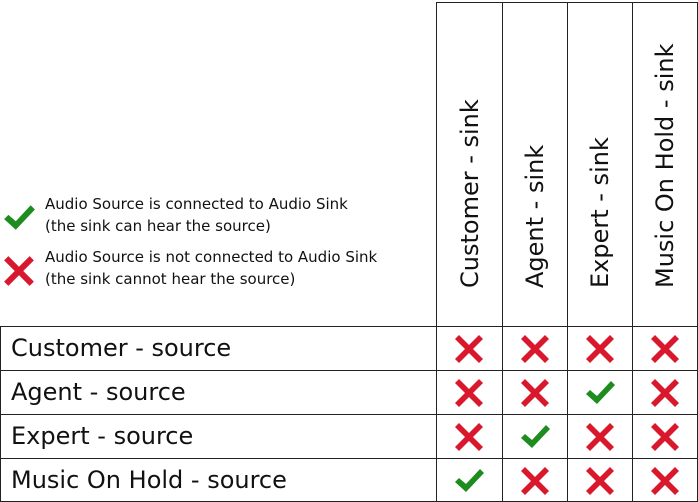 The height and width of the screenshot is (502, 698). I want to click on sink-header-label-wrap: Expert - sink, so click(600, 164).